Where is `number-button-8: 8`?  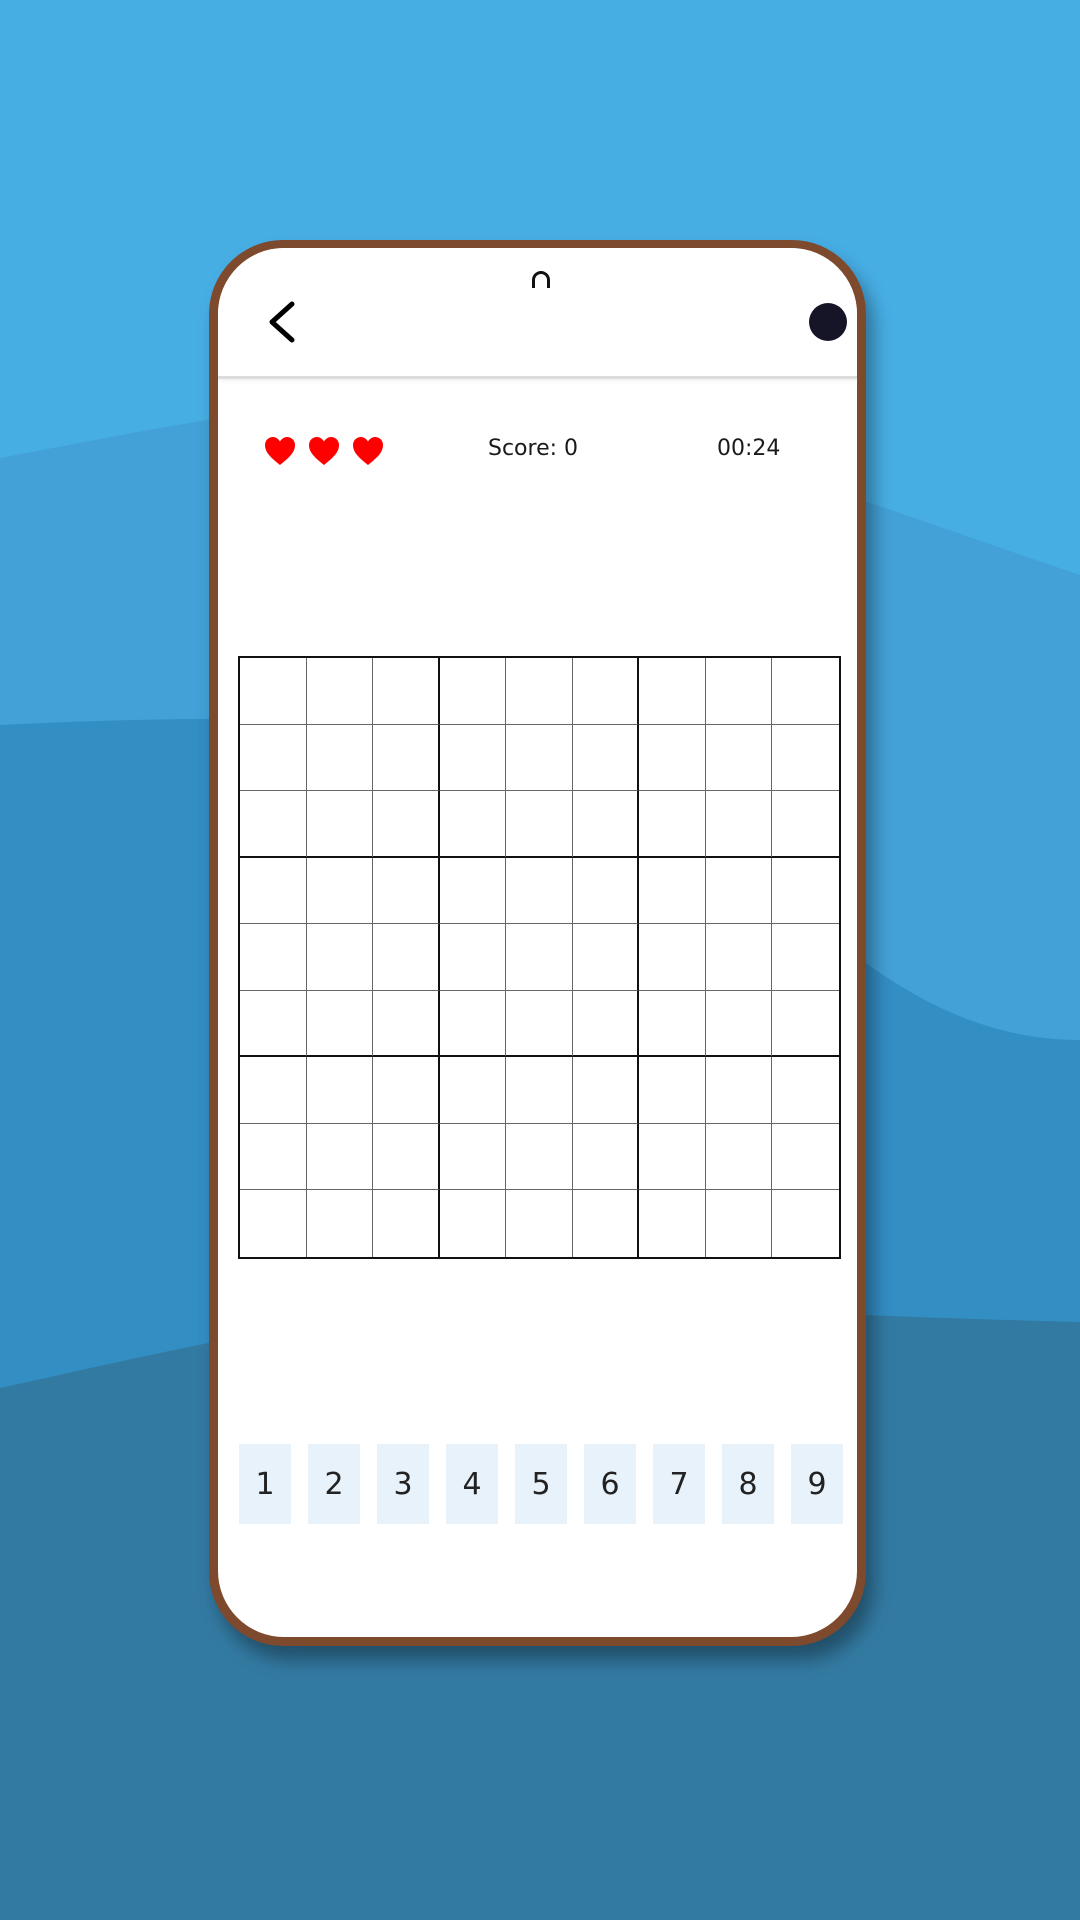
number-button-8: 8 is located at coordinates (748, 1484).